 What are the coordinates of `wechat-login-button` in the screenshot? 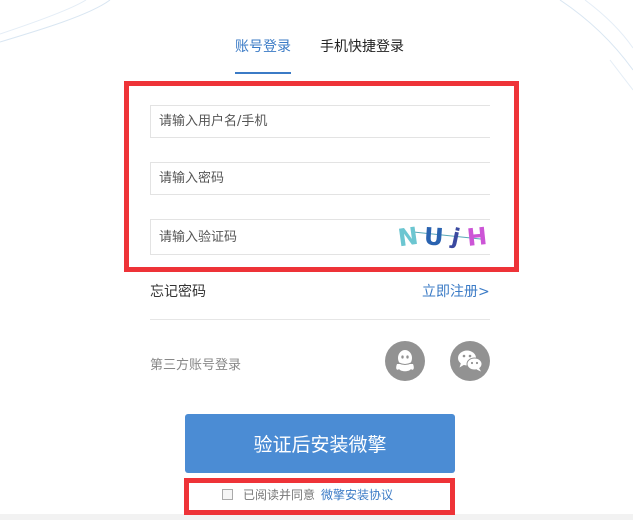 It's located at (470, 361).